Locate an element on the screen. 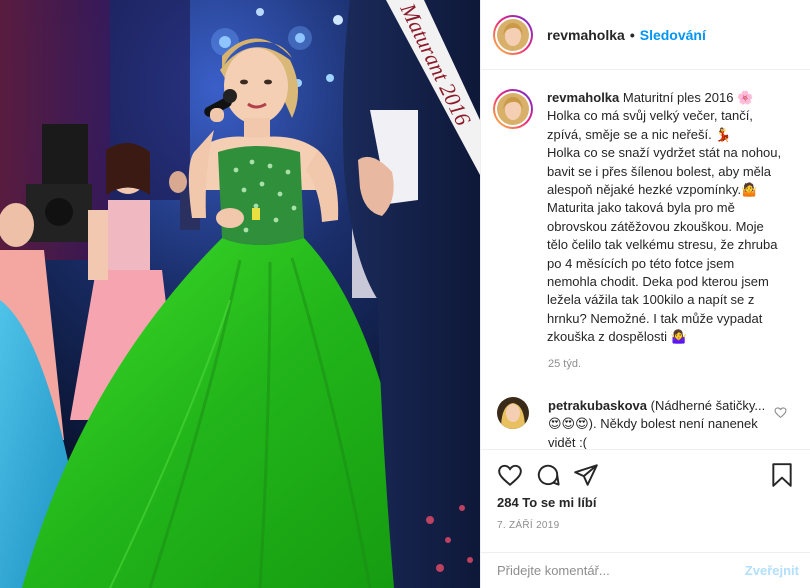  comment-like-heart-icon is located at coordinates (780, 412).